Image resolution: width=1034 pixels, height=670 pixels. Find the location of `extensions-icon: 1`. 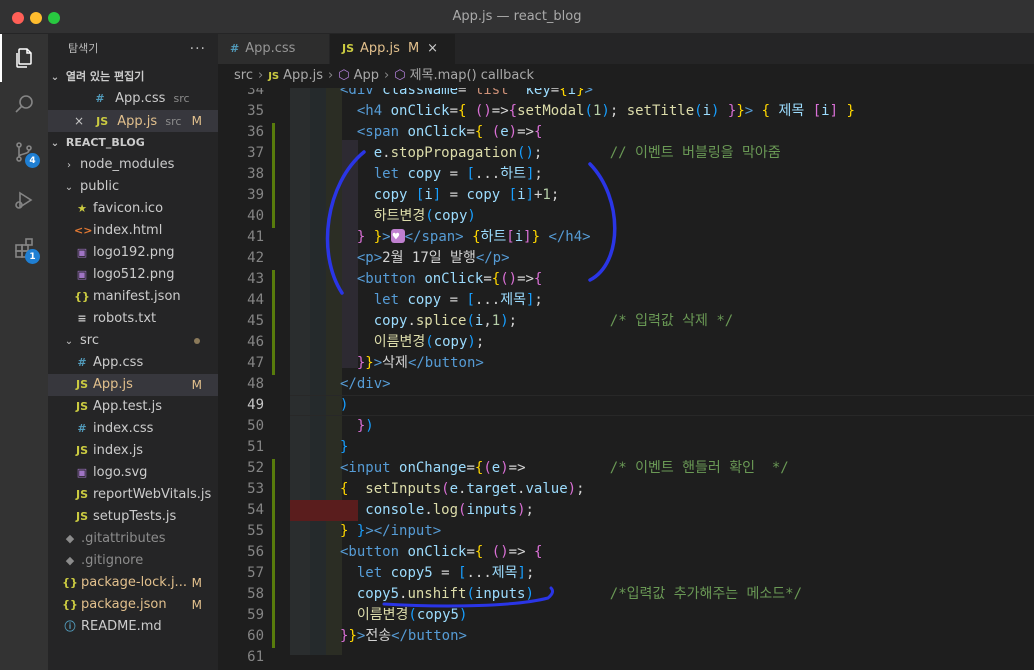

extensions-icon: 1 is located at coordinates (24, 248).